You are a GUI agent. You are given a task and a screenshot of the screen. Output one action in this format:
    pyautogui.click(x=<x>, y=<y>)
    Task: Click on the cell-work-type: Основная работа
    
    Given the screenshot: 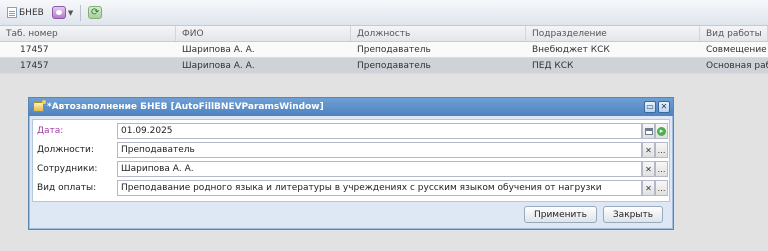 What is the action you would take?
    pyautogui.click(x=737, y=65)
    